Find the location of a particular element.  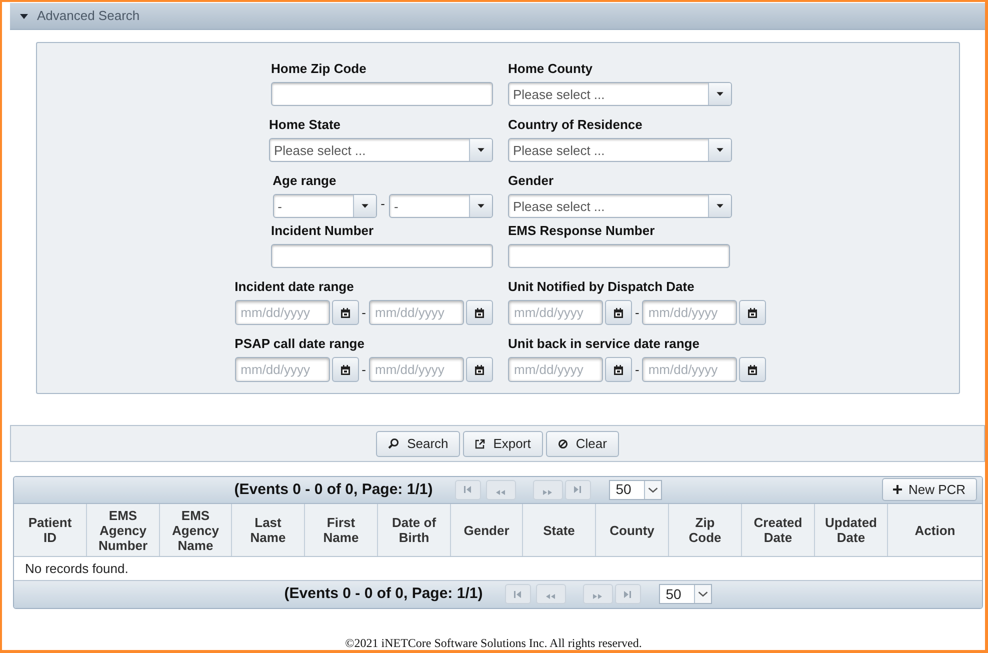

column-header: Date of Birth is located at coordinates (414, 530).